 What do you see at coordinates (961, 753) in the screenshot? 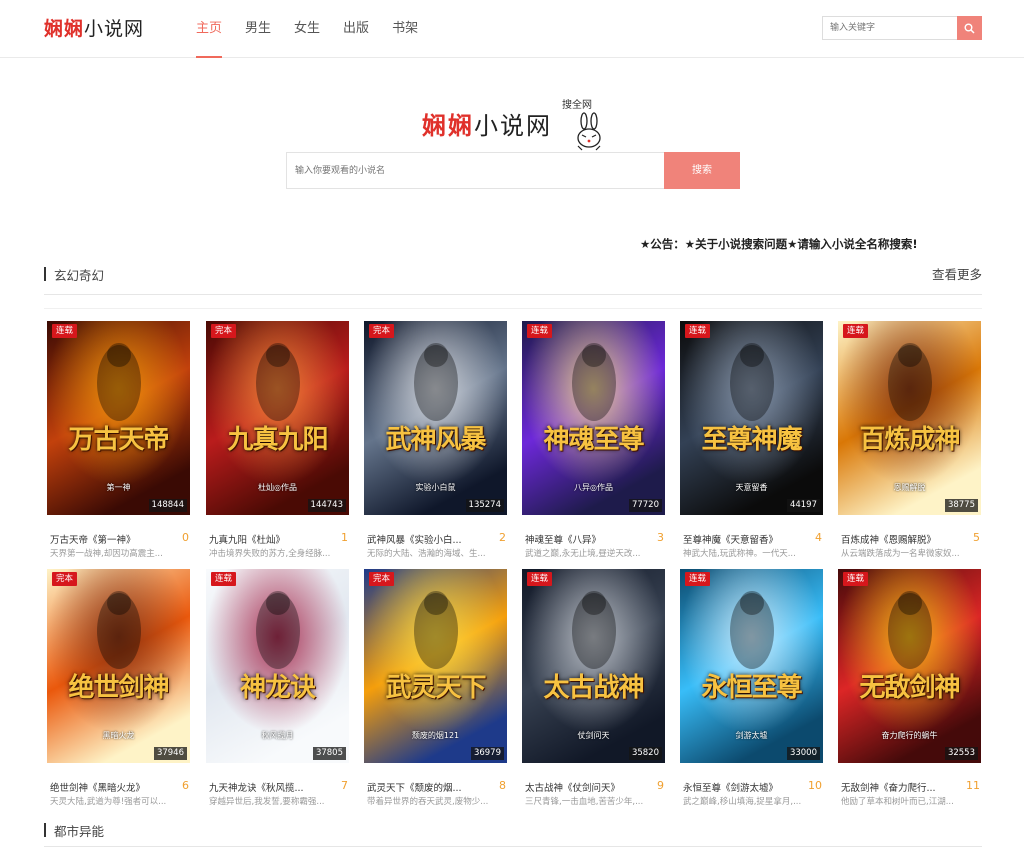
I see `read-count-badge: 32553` at bounding box center [961, 753].